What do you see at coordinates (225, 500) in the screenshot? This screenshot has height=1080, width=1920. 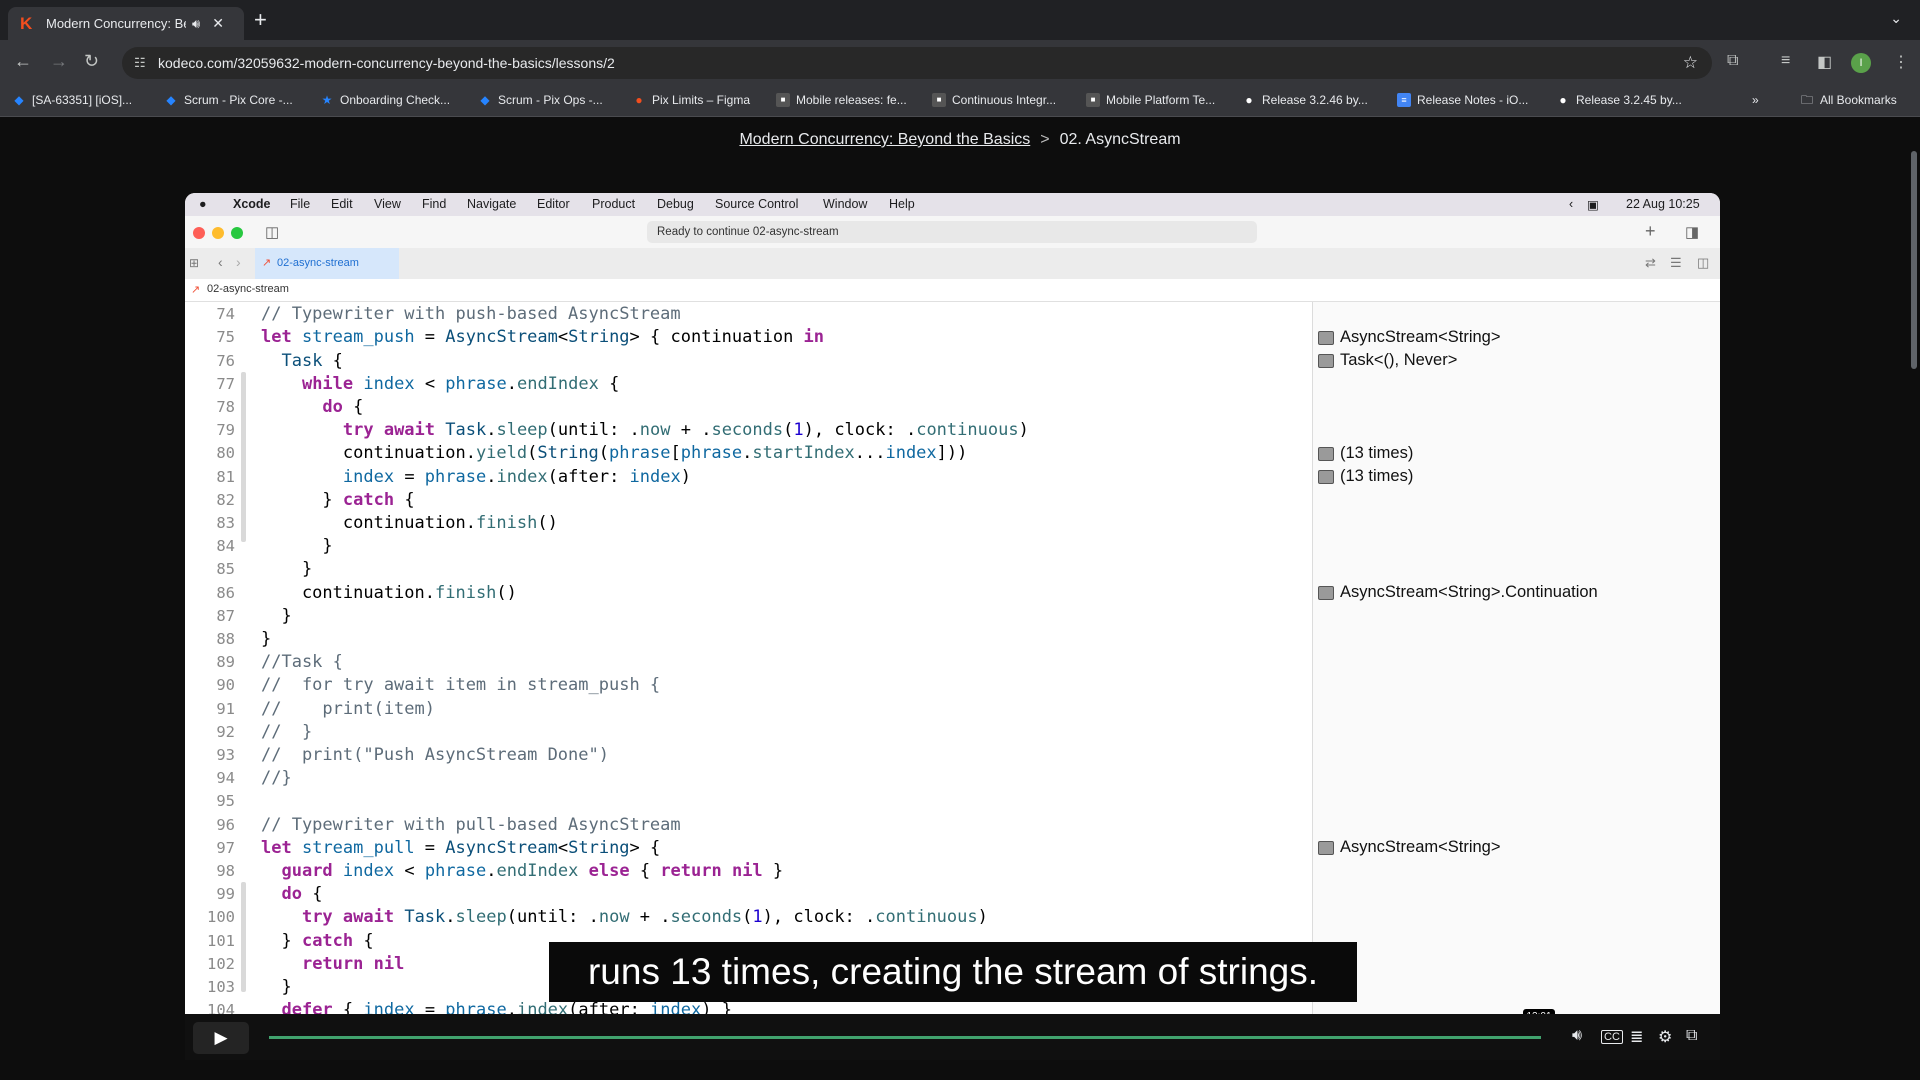 I see `line-number: 82` at bounding box center [225, 500].